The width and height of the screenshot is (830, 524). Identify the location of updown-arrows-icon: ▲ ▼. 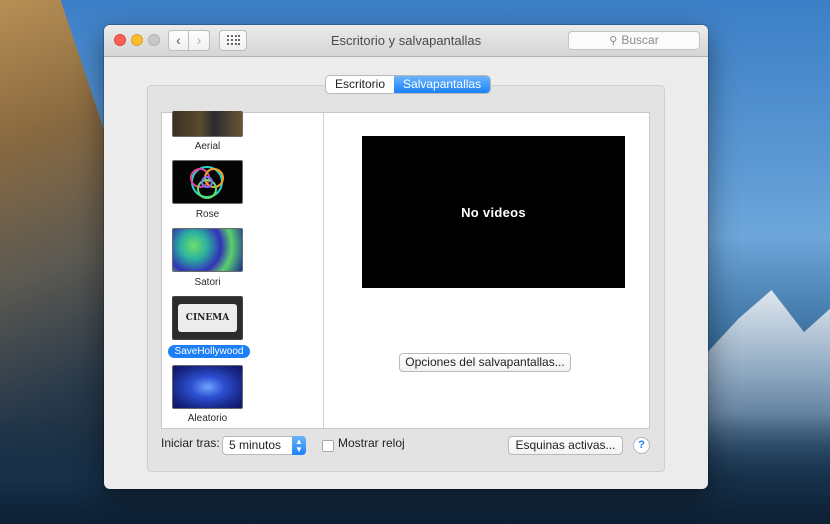
(299, 445).